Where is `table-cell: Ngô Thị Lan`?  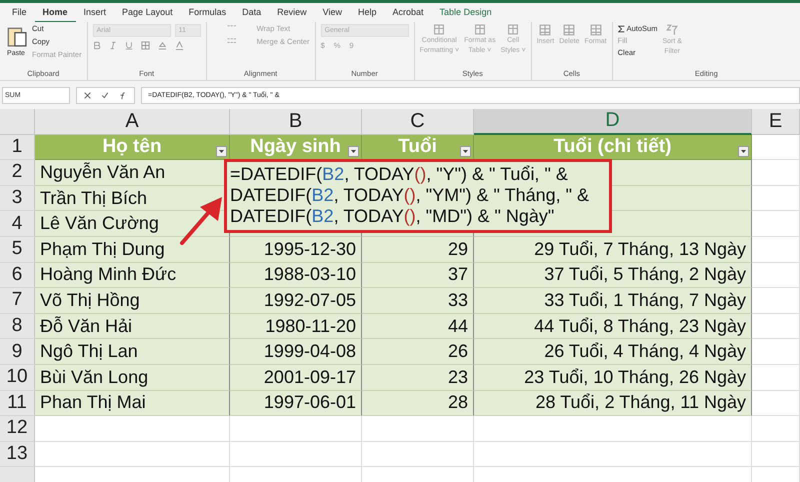
table-cell: Ngô Thị Lan is located at coordinates (132, 352).